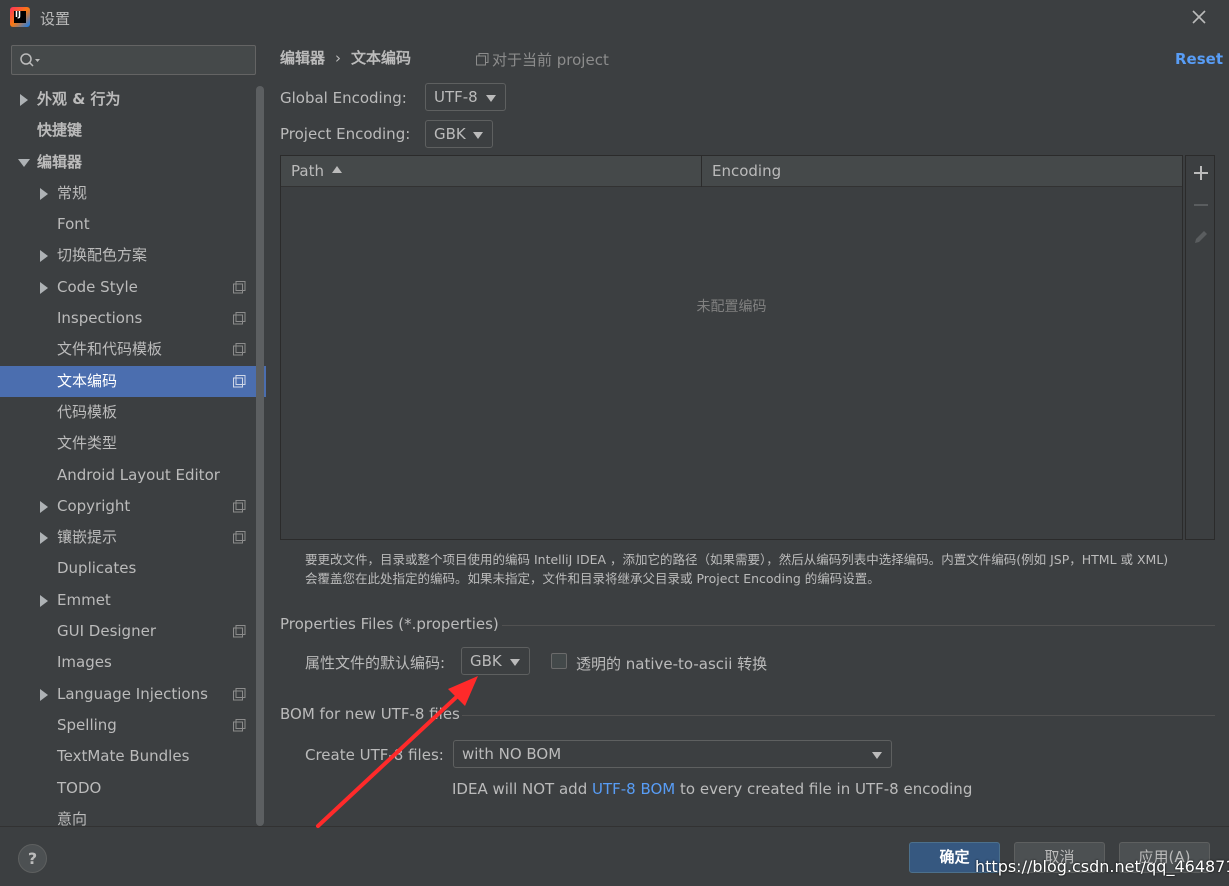 The width and height of the screenshot is (1229, 886). What do you see at coordinates (1199, 59) in the screenshot?
I see `reset-link: Reset` at bounding box center [1199, 59].